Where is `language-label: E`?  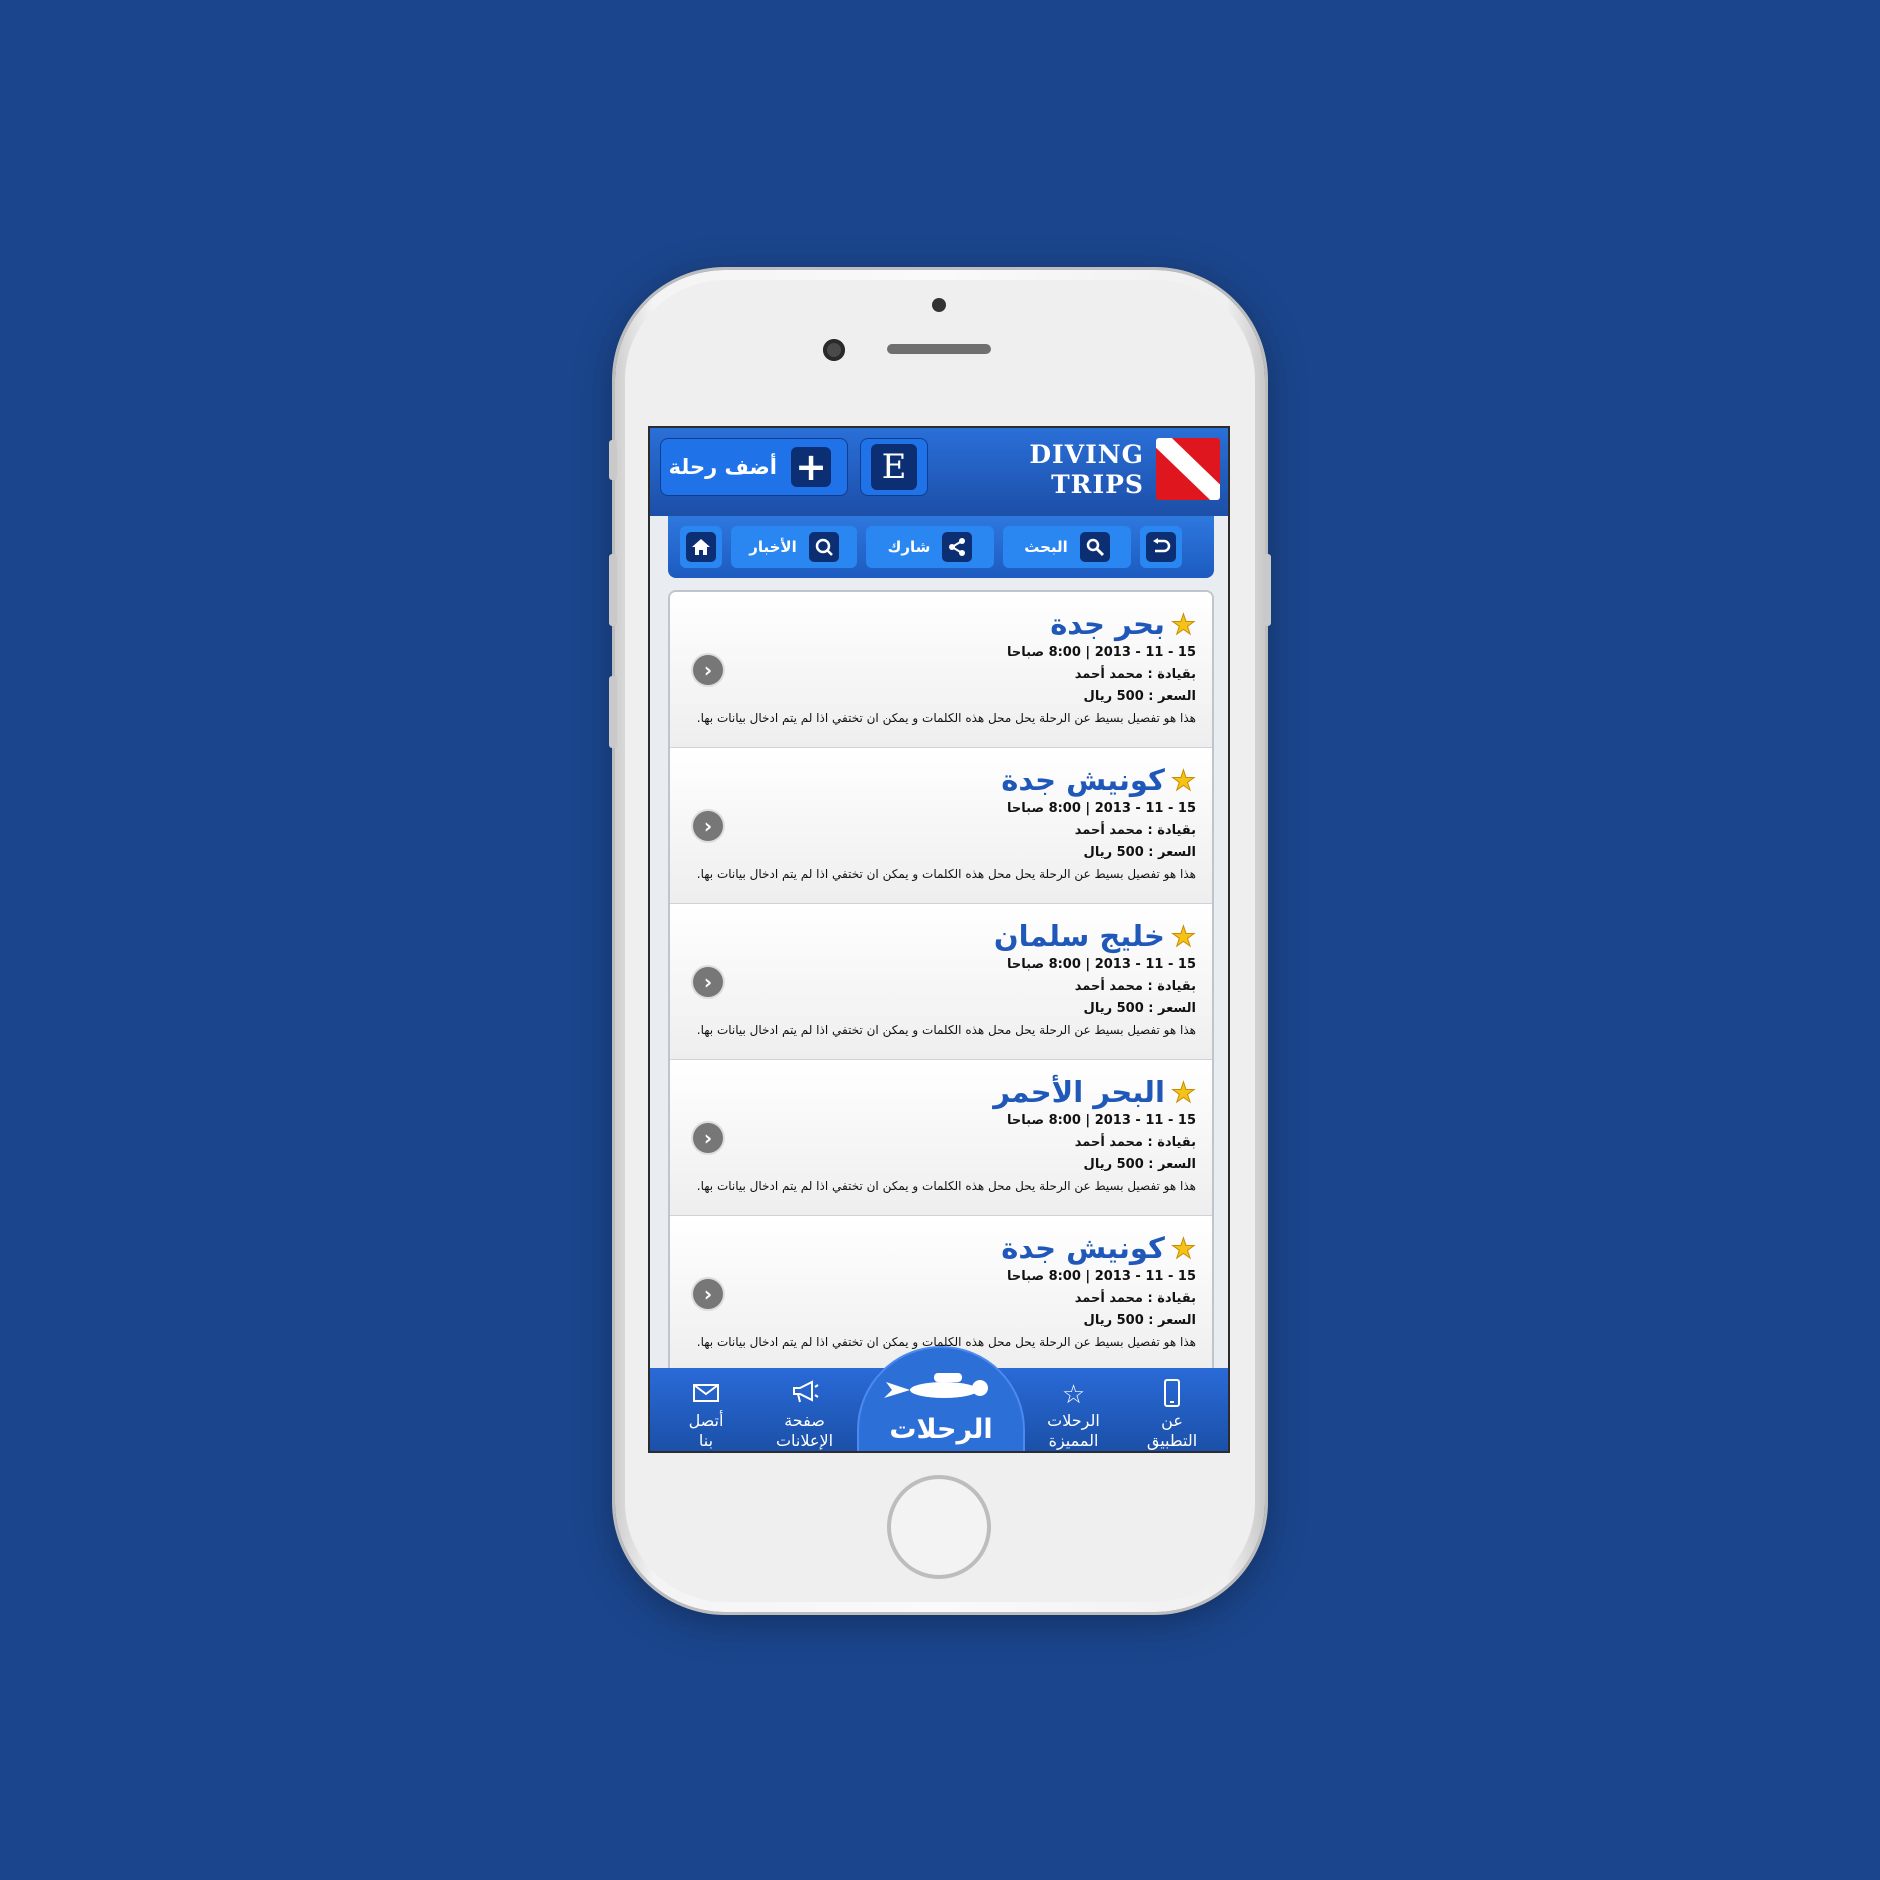
language-label: E is located at coordinates (894, 467).